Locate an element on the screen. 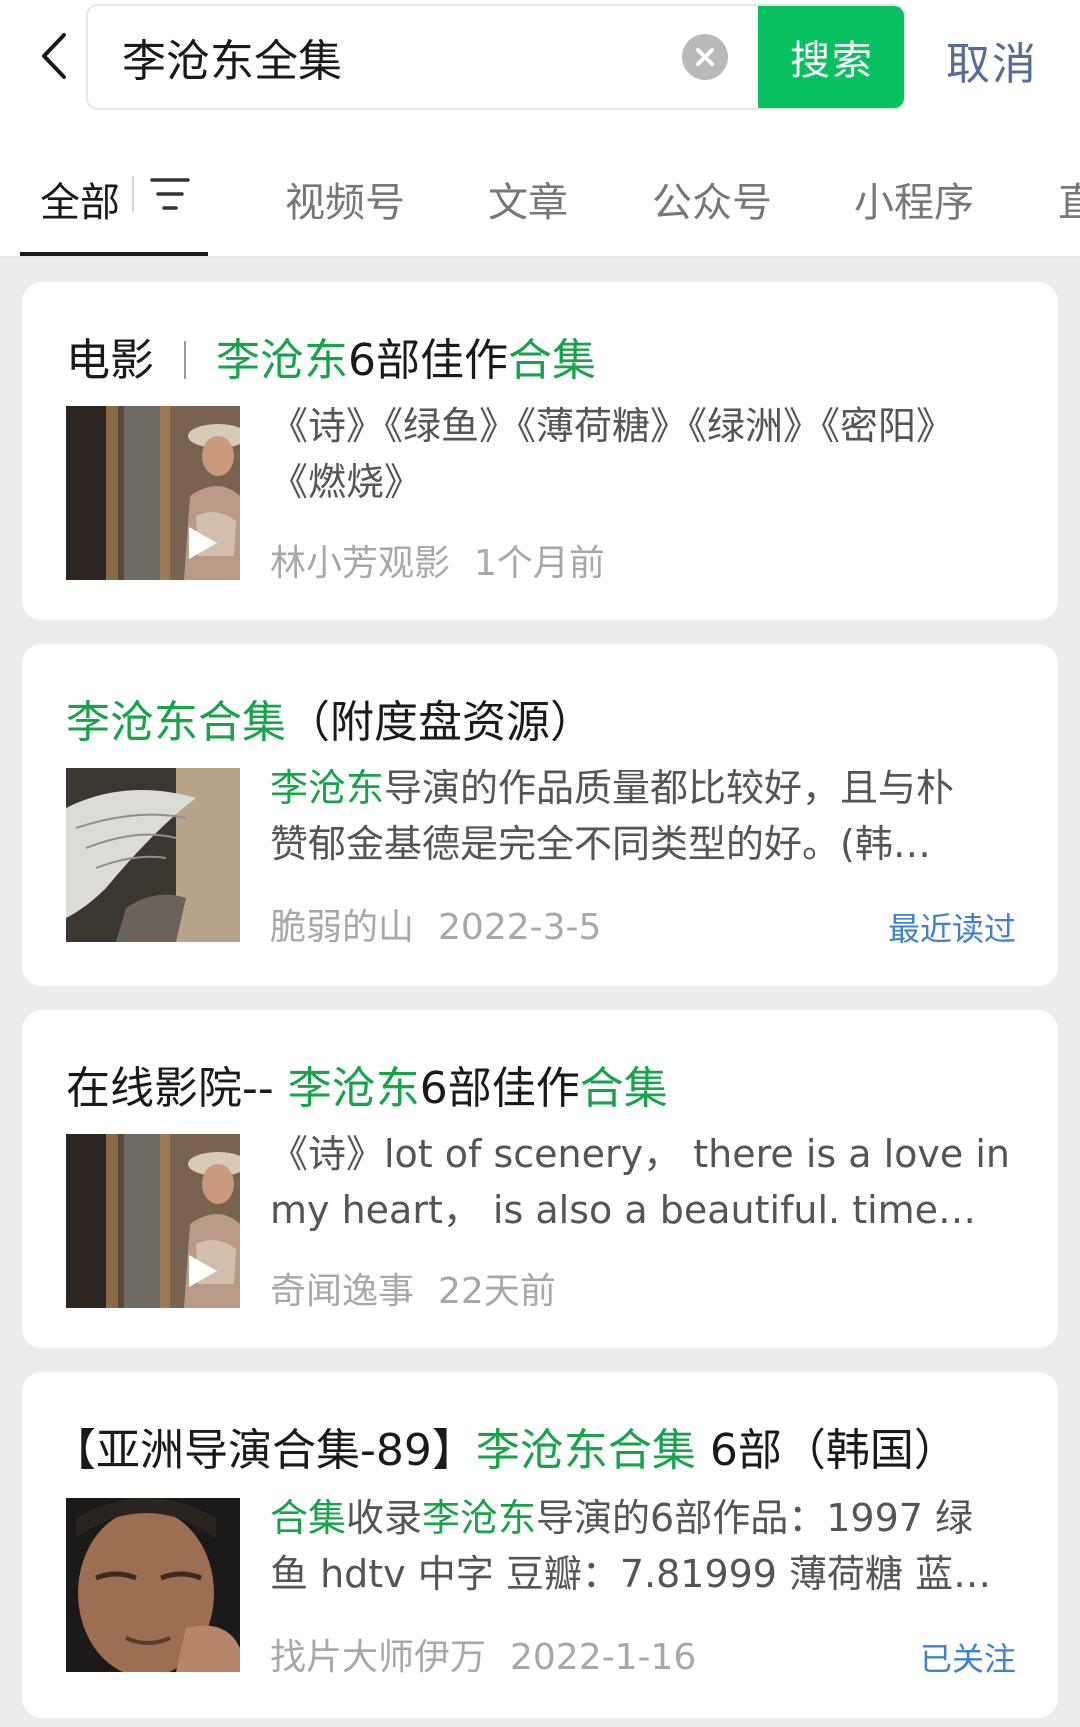 The height and width of the screenshot is (1727, 1080). result-source: 林小芳观影 is located at coordinates (360, 563).